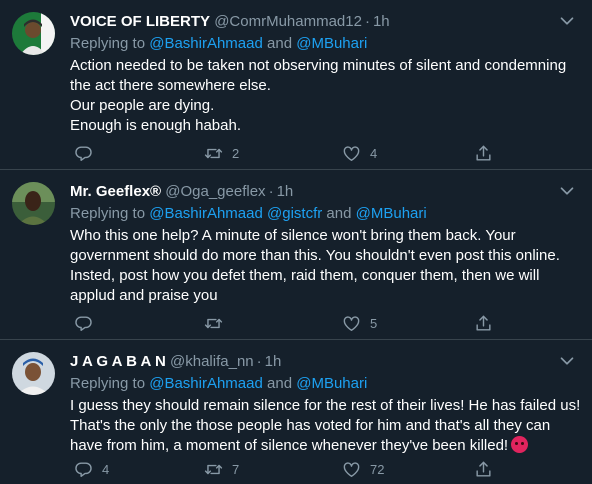  I want to click on user-handle: @khalifa_nn, so click(212, 361).